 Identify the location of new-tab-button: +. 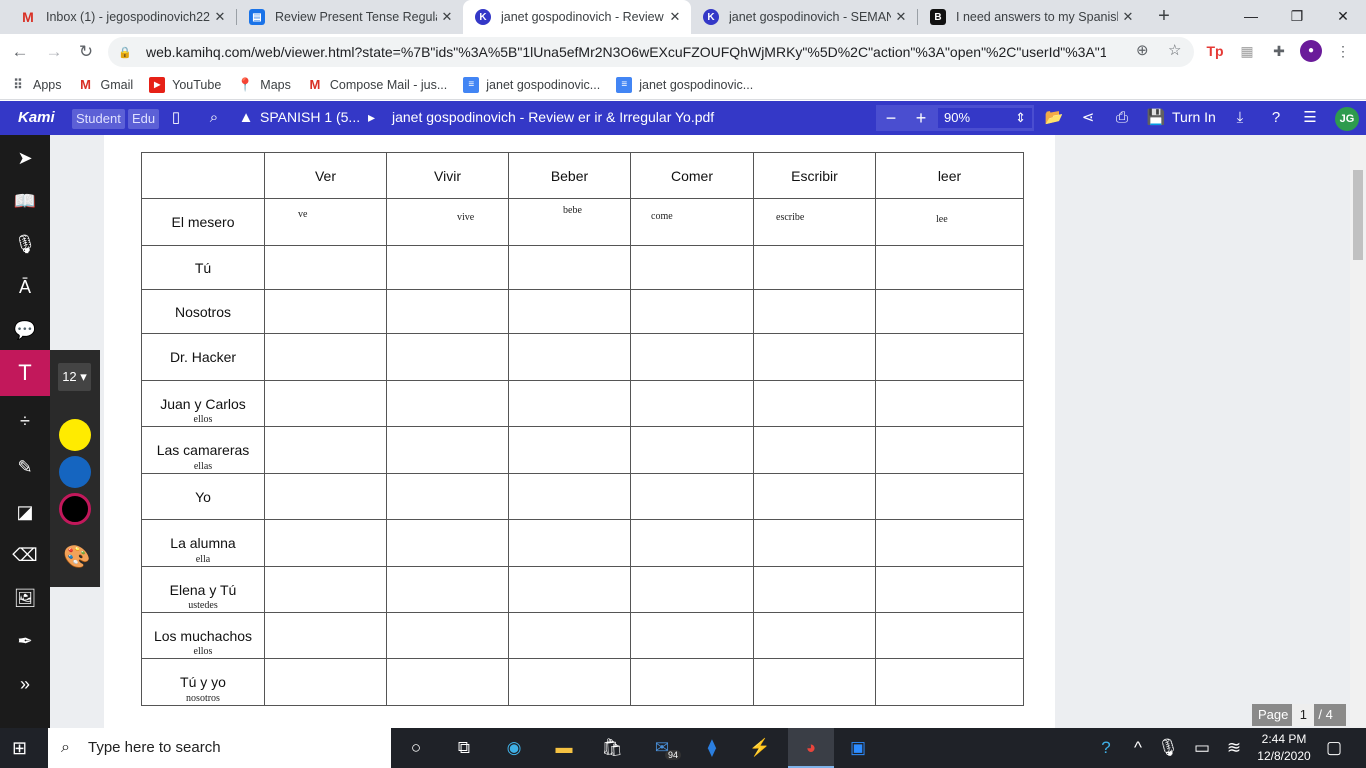
(1164, 17).